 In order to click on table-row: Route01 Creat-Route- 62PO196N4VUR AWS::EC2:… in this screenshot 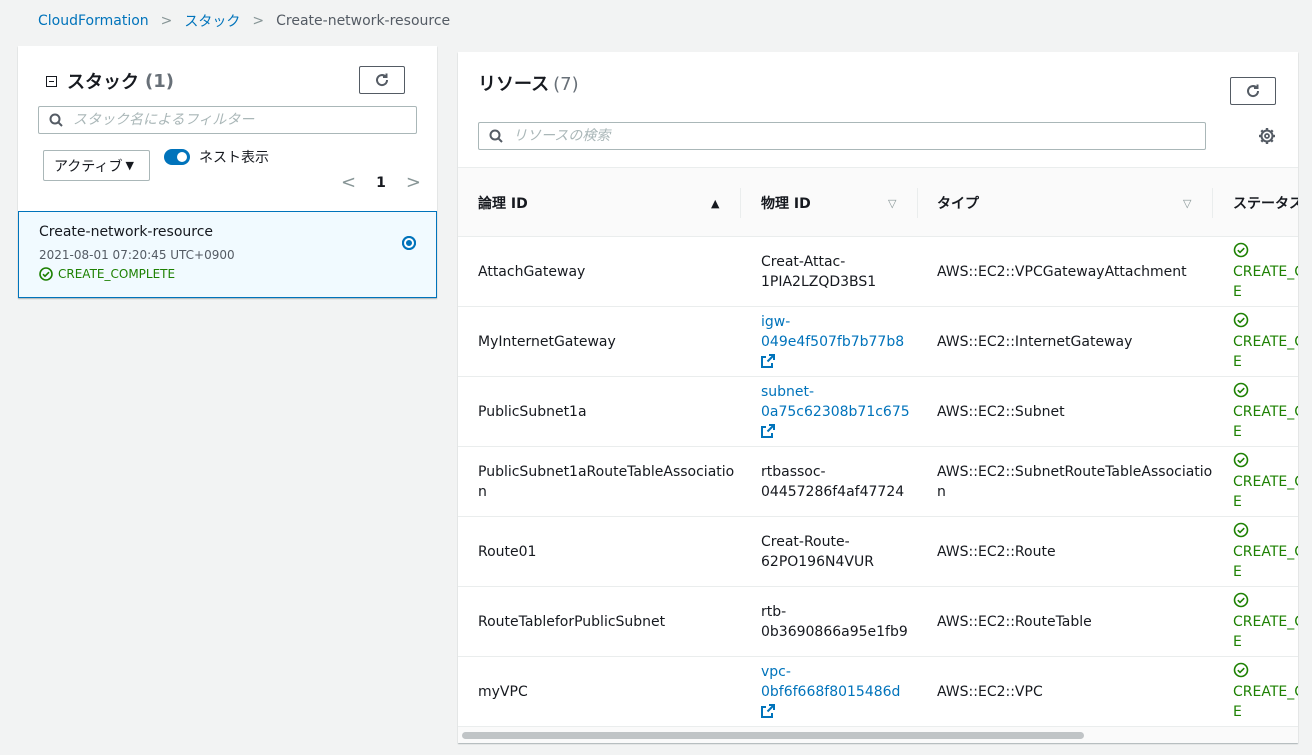, I will do `click(878, 552)`.